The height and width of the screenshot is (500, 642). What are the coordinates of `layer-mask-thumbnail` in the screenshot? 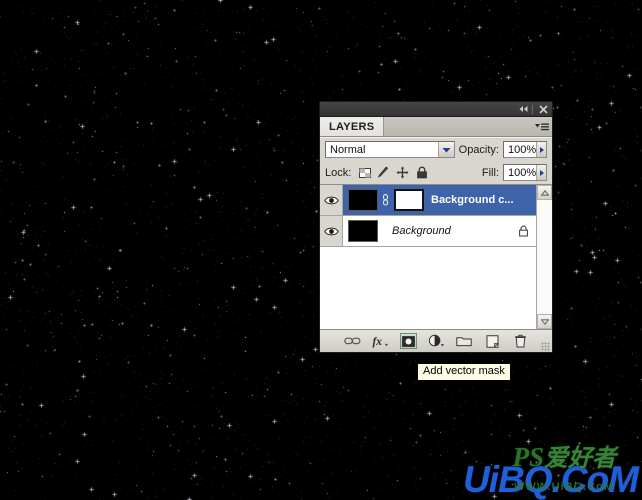 It's located at (409, 200).